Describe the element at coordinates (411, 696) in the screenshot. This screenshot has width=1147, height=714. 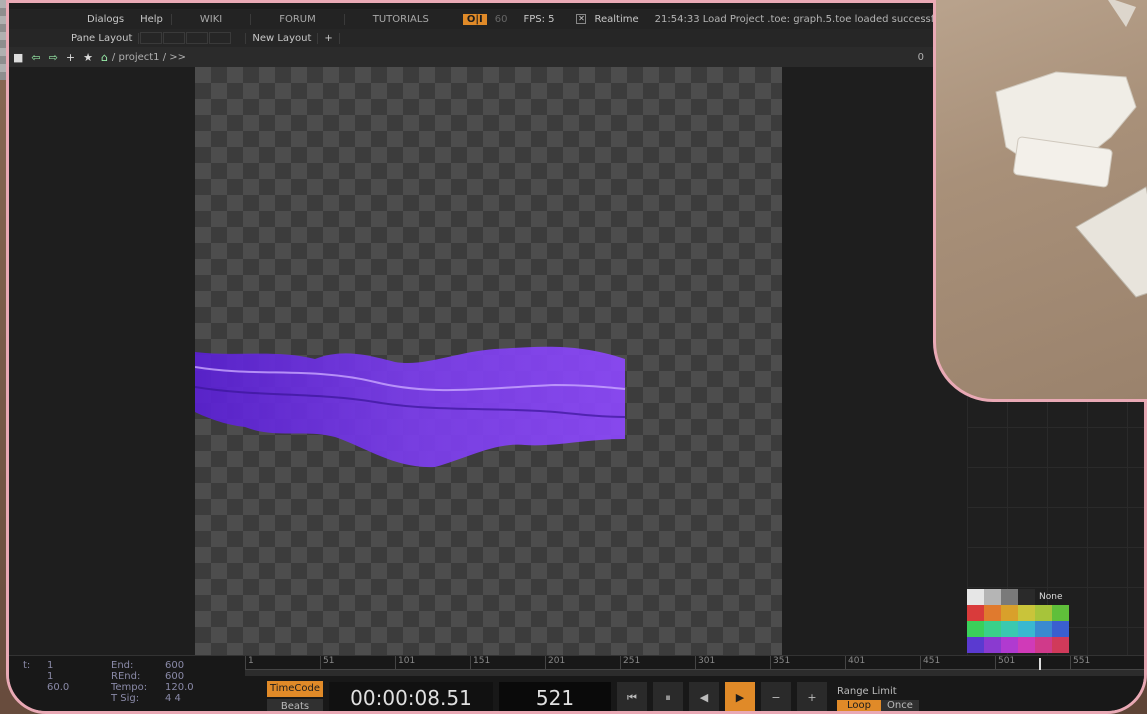
I see `timecode-display: 00:00:08.51` at that location.